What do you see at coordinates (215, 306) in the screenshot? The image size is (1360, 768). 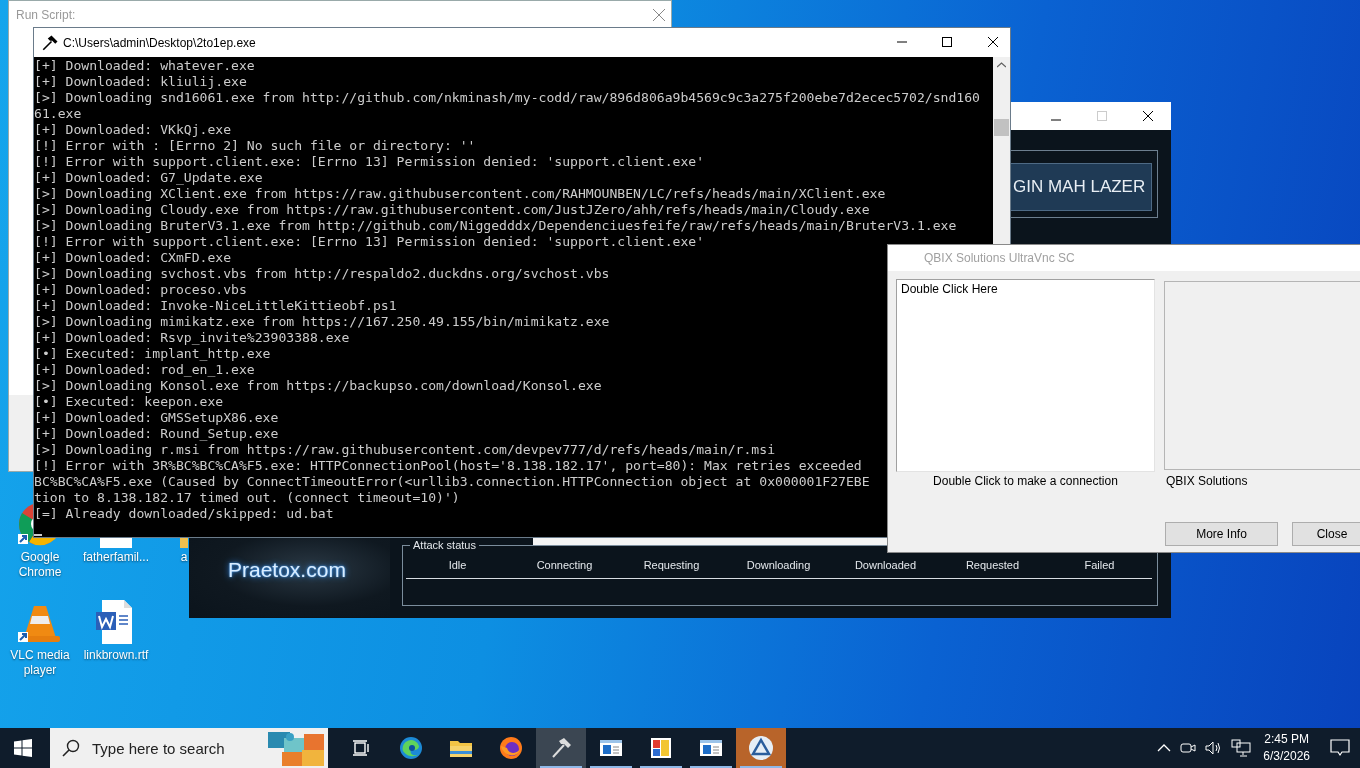 I see `console-line: [+] Downloaded: Invoke-NiceLittleKittieobf.ps1` at bounding box center [215, 306].